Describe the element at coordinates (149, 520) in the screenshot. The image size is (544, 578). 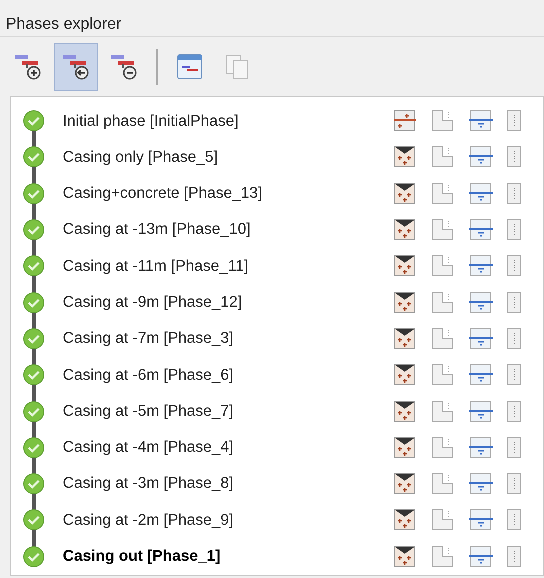
I see `phase-label: Casing at -2m [Phase_9]` at that location.